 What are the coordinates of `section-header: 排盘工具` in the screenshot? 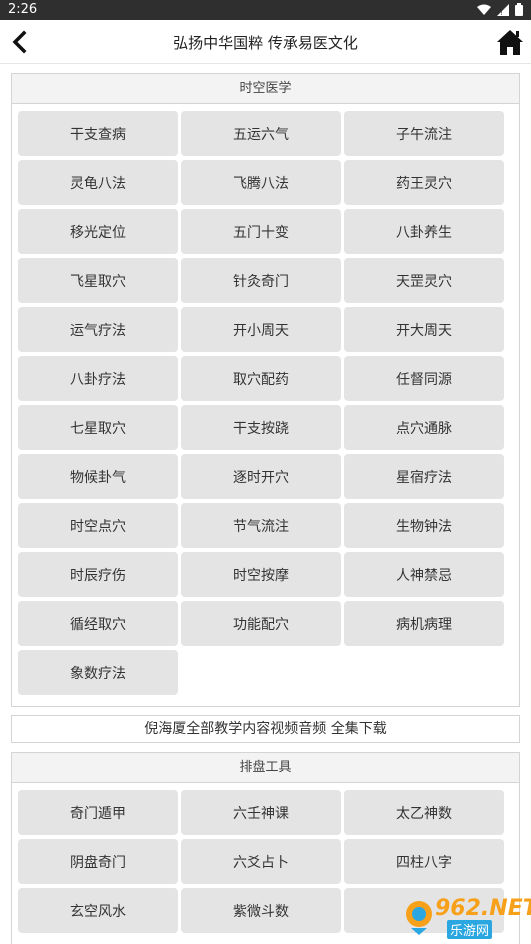 It's located at (265, 768).